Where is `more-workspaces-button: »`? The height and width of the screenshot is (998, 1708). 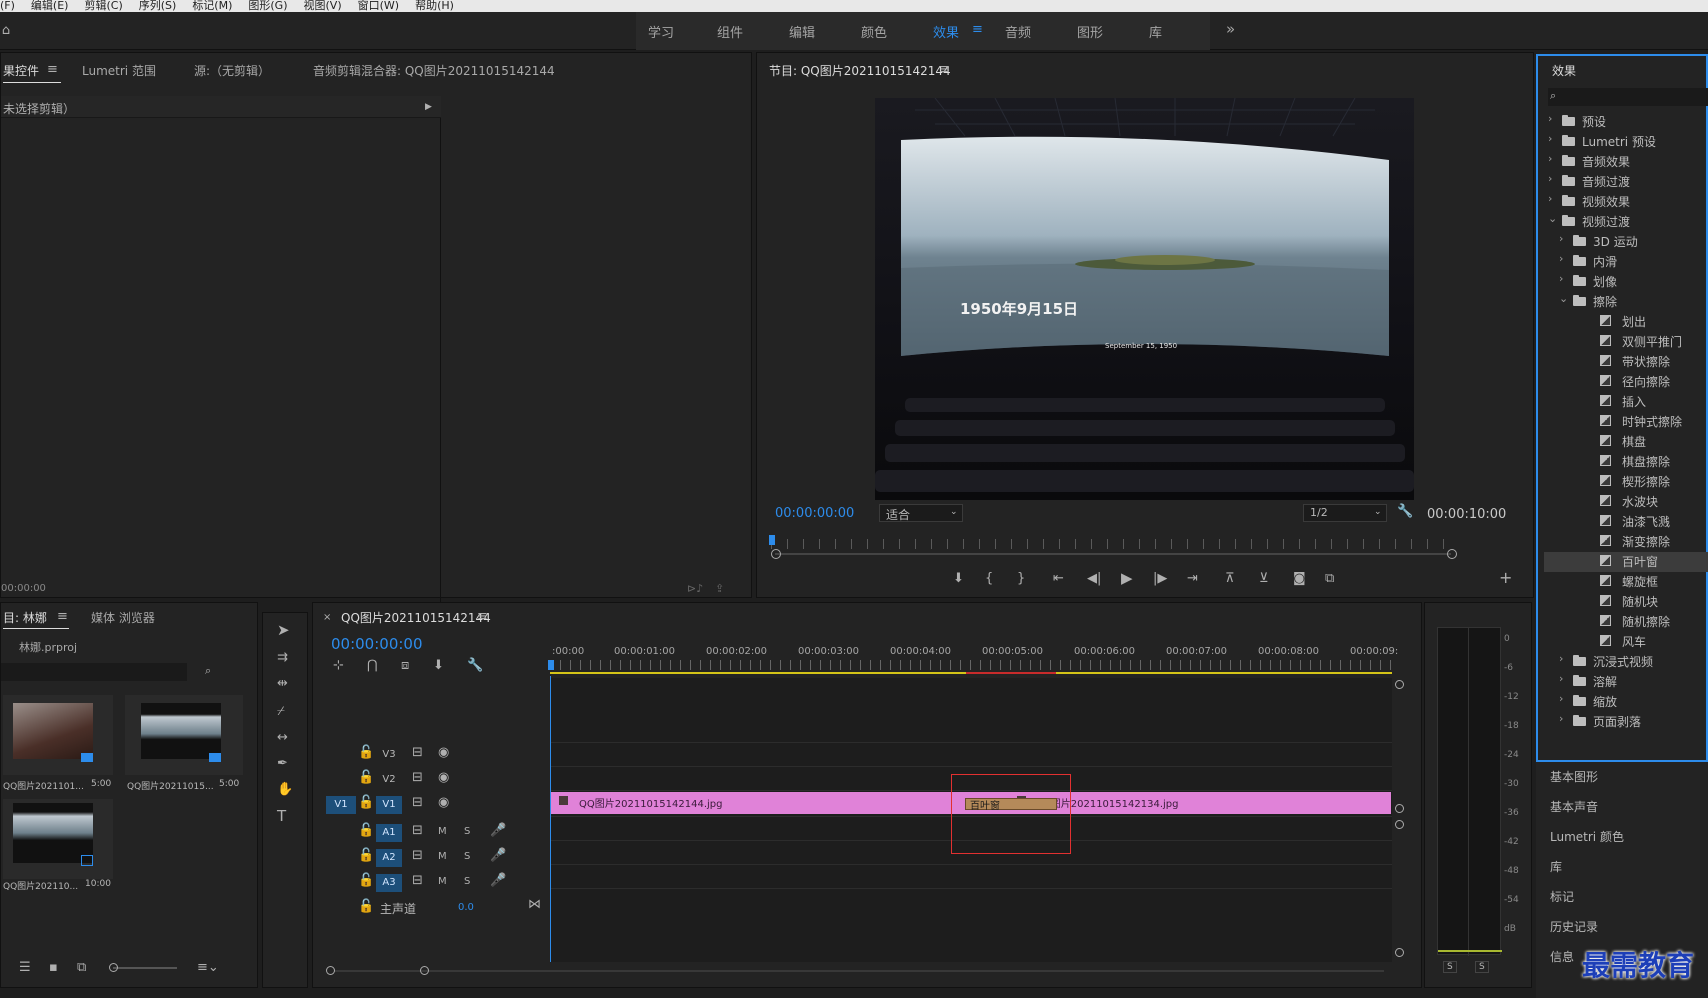
more-workspaces-button: » is located at coordinates (1230, 29).